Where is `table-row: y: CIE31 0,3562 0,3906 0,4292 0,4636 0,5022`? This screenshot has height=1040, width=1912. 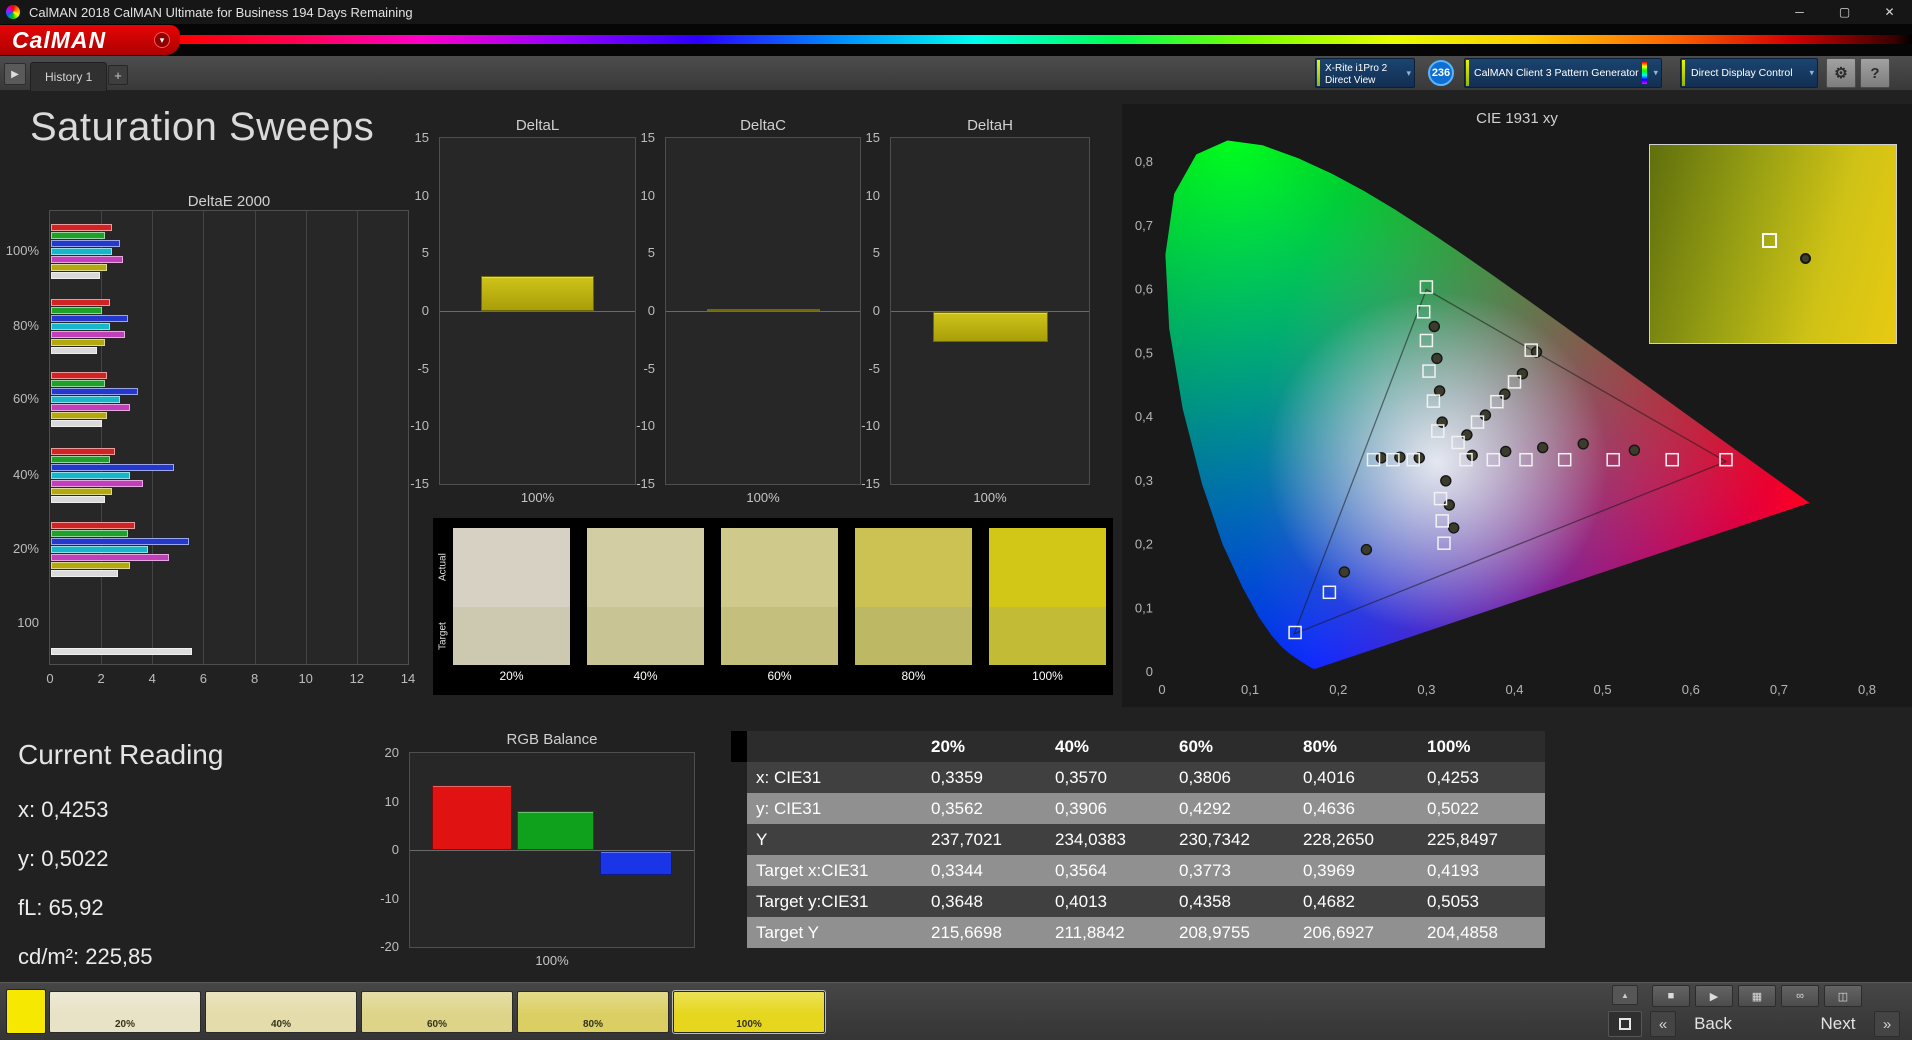
table-row: y: CIE31 0,3562 0,3906 0,4292 0,4636 0,5022 is located at coordinates (1146, 808).